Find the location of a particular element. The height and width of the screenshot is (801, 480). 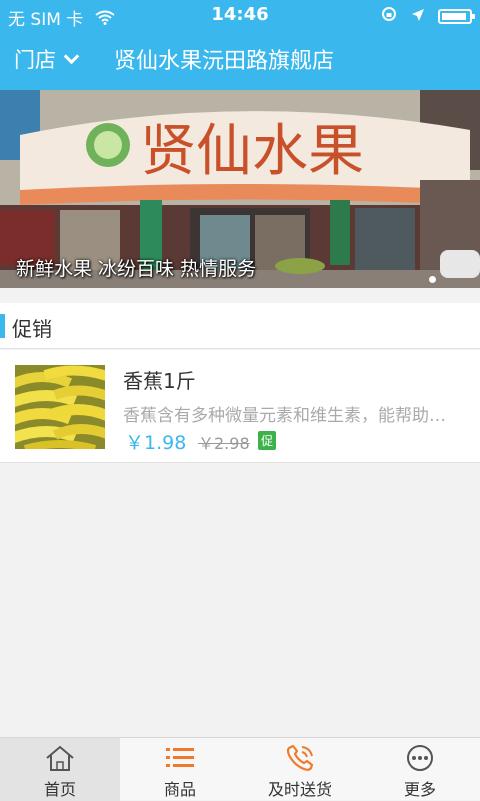

page-title: 贤仙水果沅田路旗舰店 is located at coordinates (224, 61).